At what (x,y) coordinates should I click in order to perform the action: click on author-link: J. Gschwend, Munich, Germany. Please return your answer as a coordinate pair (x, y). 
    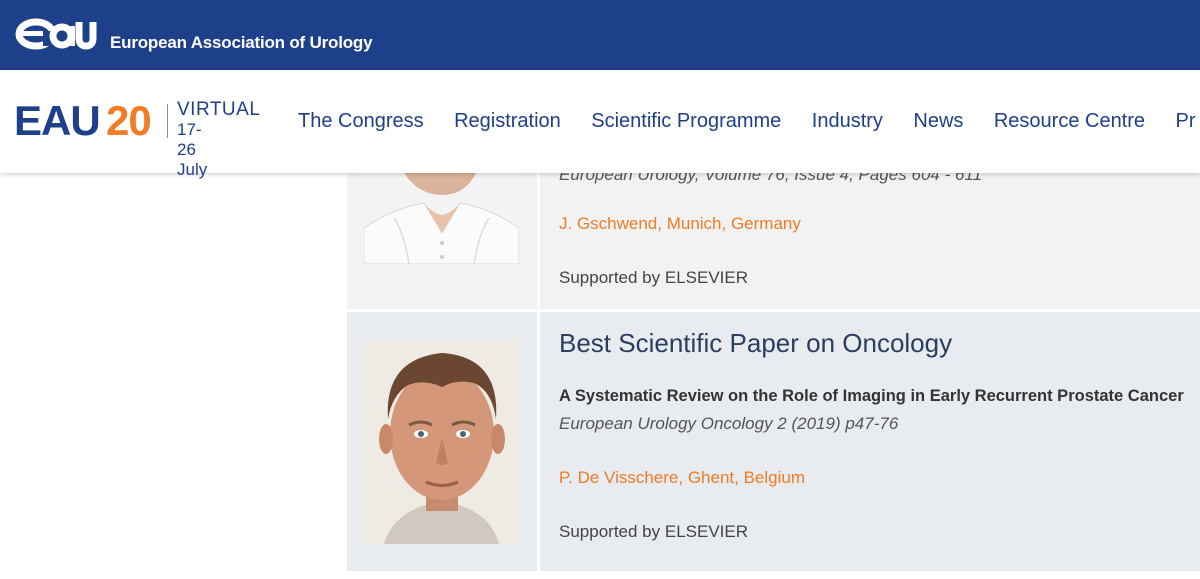
    Looking at the image, I should click on (680, 224).